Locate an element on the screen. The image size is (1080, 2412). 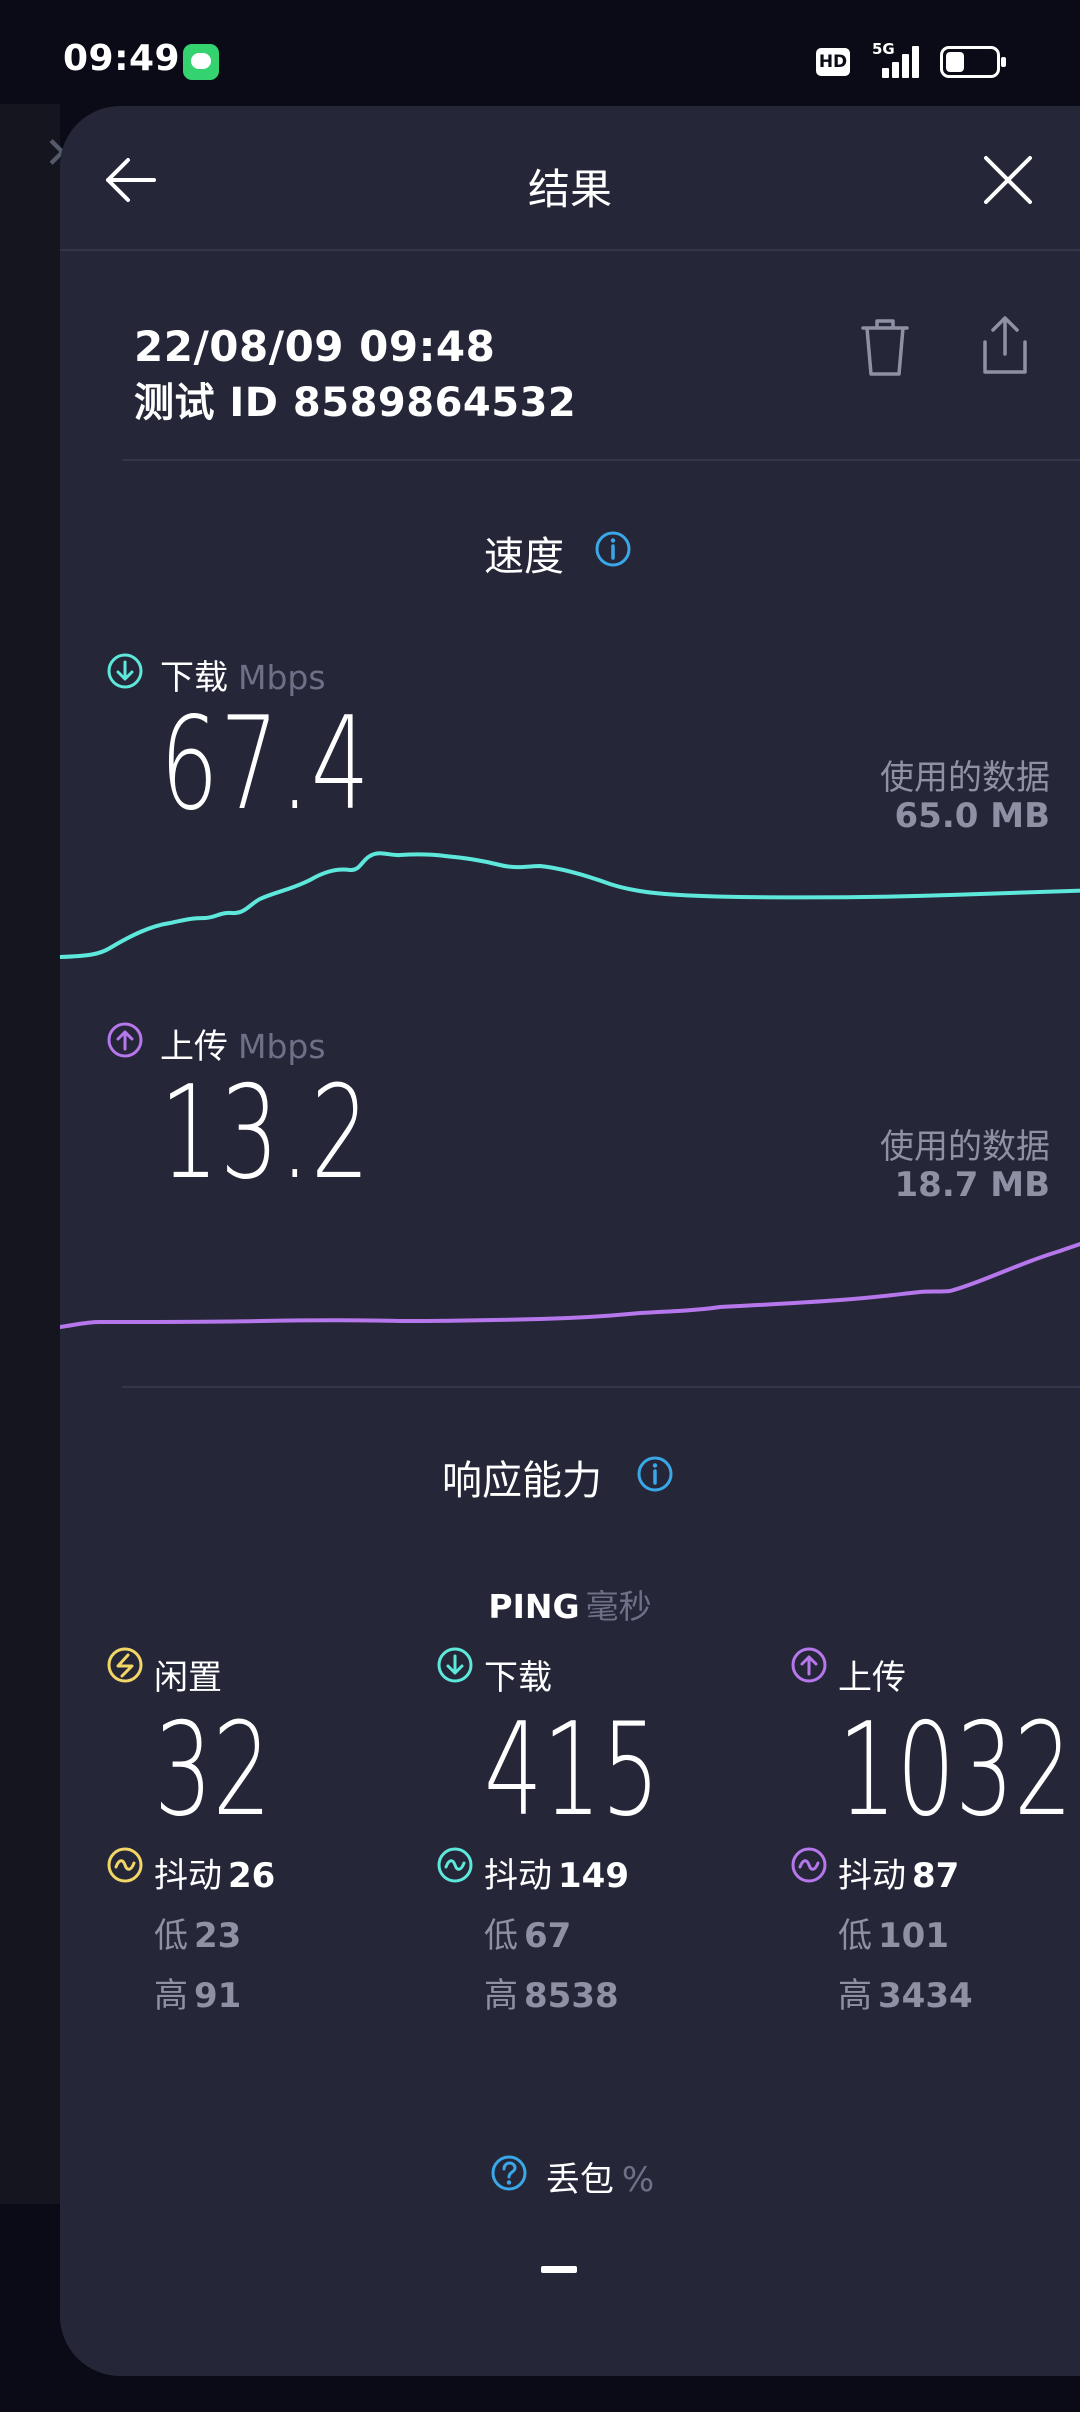
signal-icon is located at coordinates (899, 61).